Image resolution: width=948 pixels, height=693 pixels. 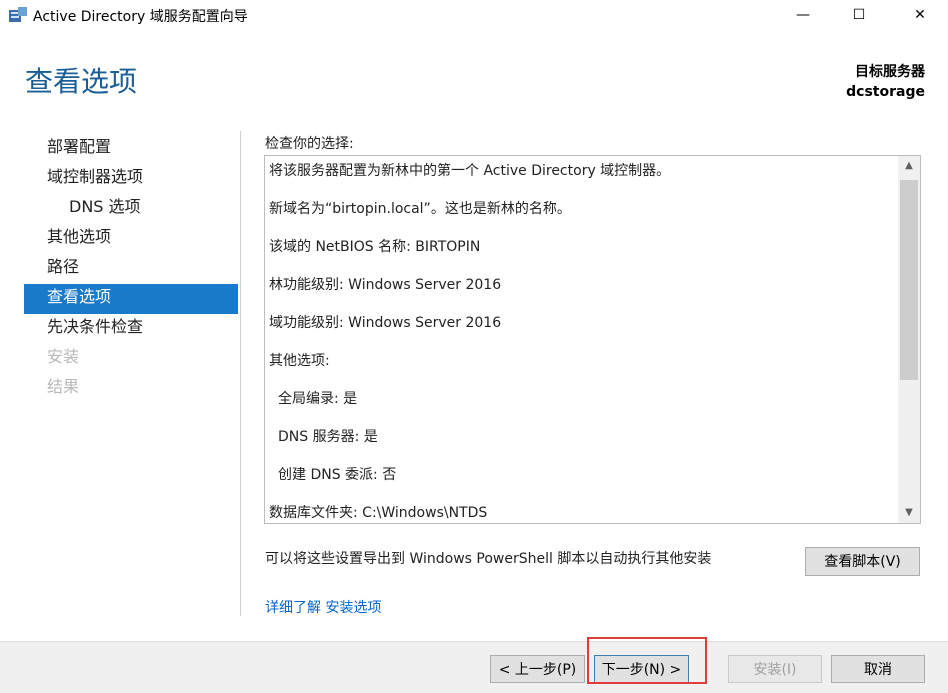 What do you see at coordinates (909, 166) in the screenshot?
I see `scroll-up-icon: ▲` at bounding box center [909, 166].